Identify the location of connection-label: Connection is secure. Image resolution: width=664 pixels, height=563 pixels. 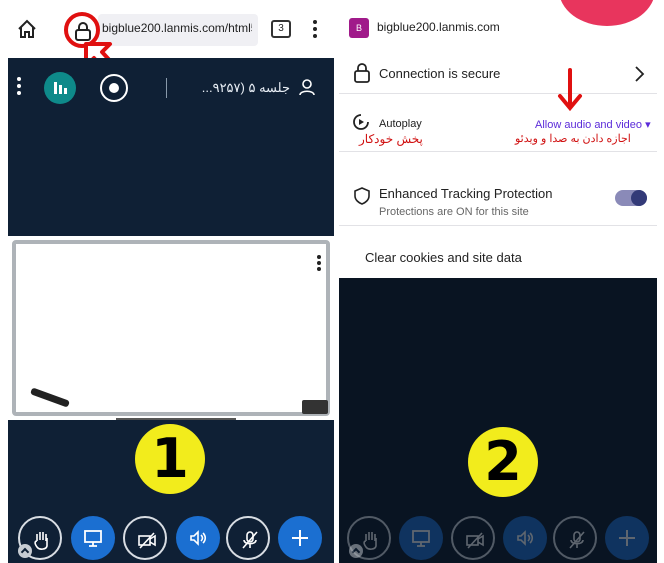
(440, 73).